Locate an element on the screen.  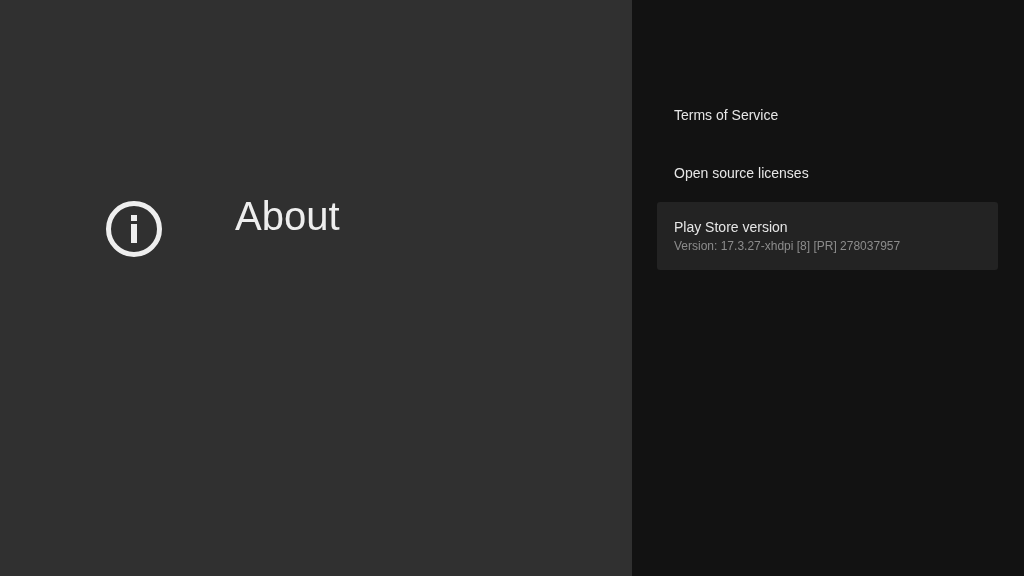
page-title: About is located at coordinates (287, 216).